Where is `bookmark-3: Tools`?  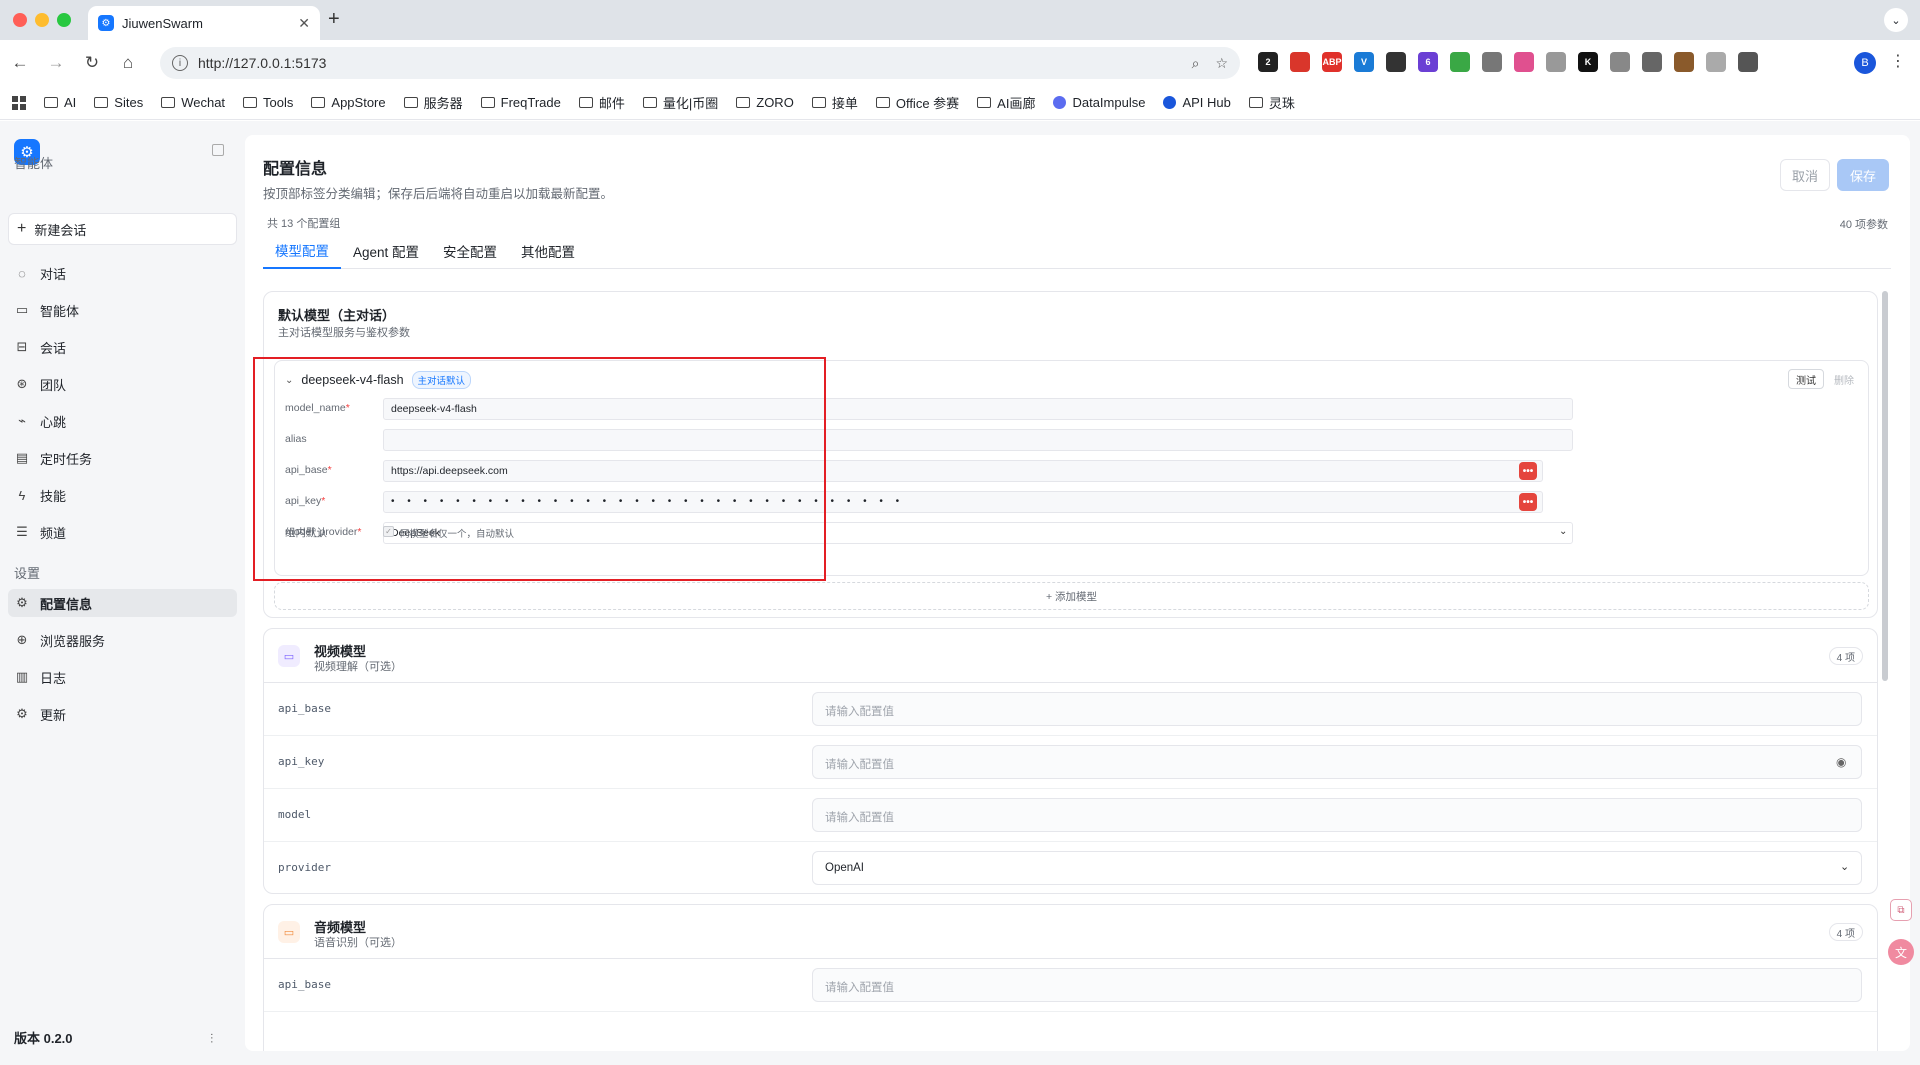 bookmark-3: Tools is located at coordinates (268, 102).